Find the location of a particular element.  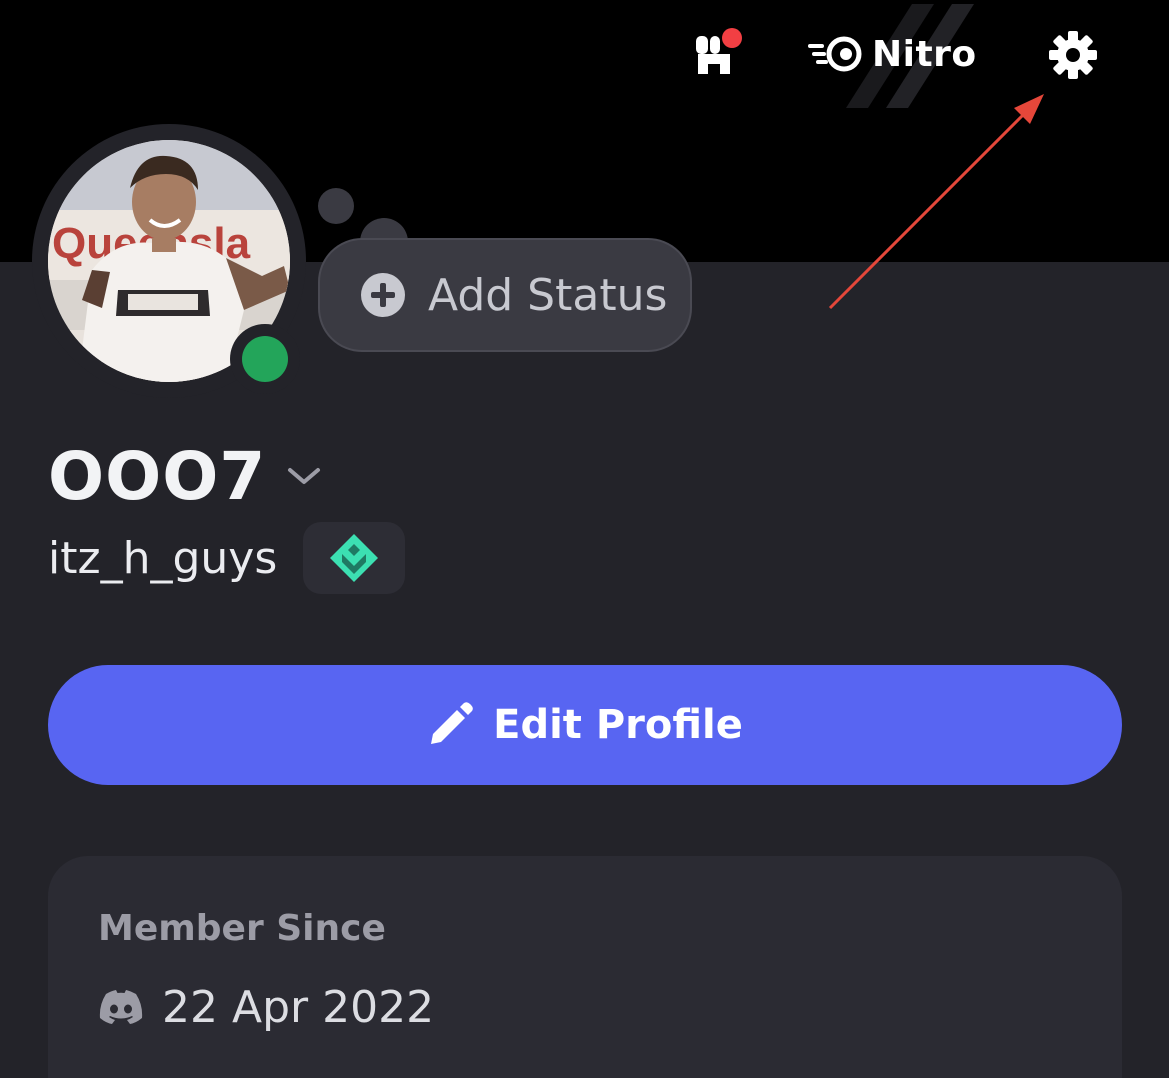

edit-profile-button: Edit Profile is located at coordinates (585, 725).